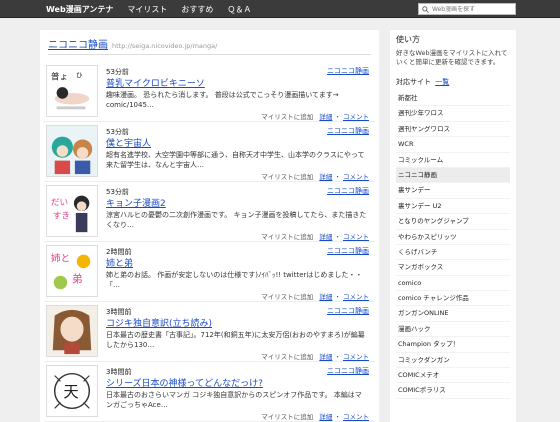 The width and height of the screenshot is (560, 422). Describe the element at coordinates (453, 299) in the screenshot. I see `sidebar-site-item: comico チャレンジ作品` at that location.